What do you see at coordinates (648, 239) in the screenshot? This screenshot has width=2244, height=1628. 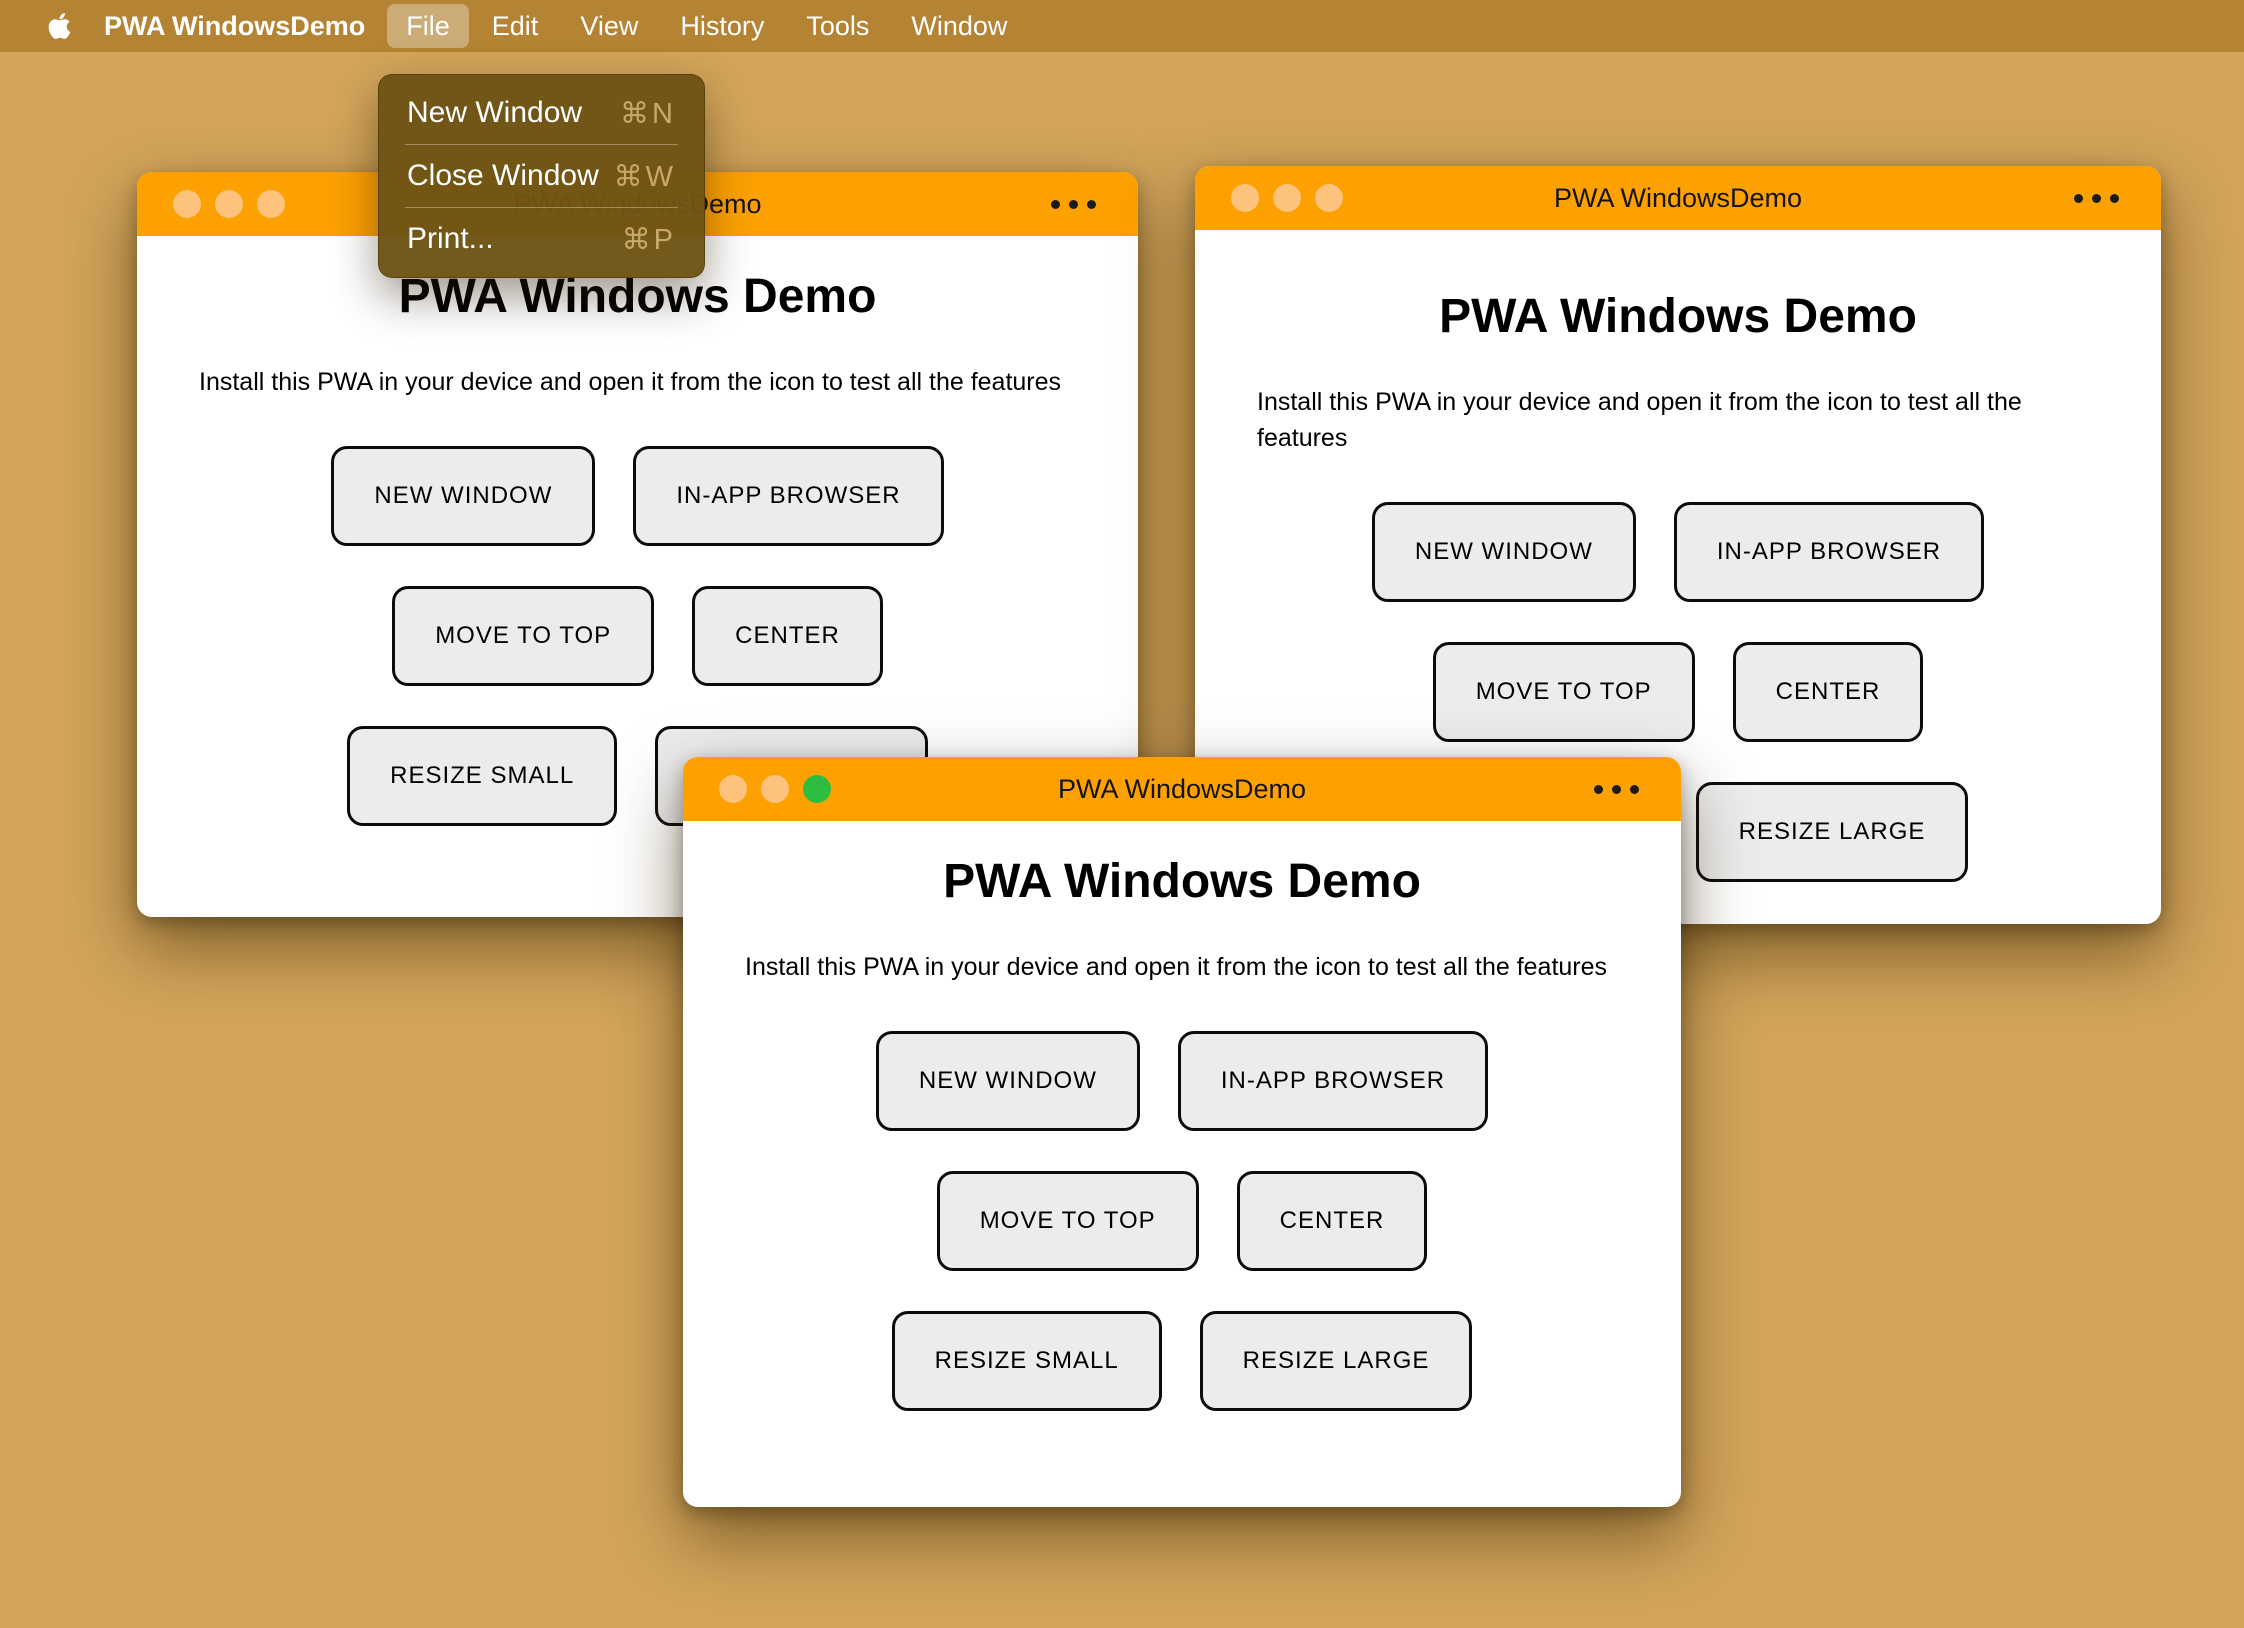 I see `menu-item-shortcut: ⌘P` at bounding box center [648, 239].